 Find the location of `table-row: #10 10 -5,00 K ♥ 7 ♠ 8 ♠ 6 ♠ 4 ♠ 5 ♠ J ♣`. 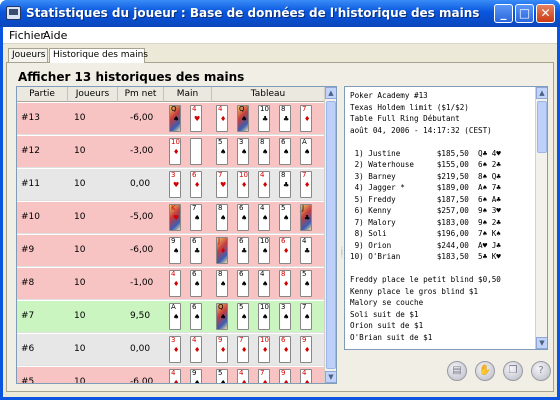

table-row: #10 10 -5,00 K ♥ 7 ♠ 8 ♠ 6 ♠ 4 ♠ 5 ♠ J ♣ is located at coordinates (171, 218).